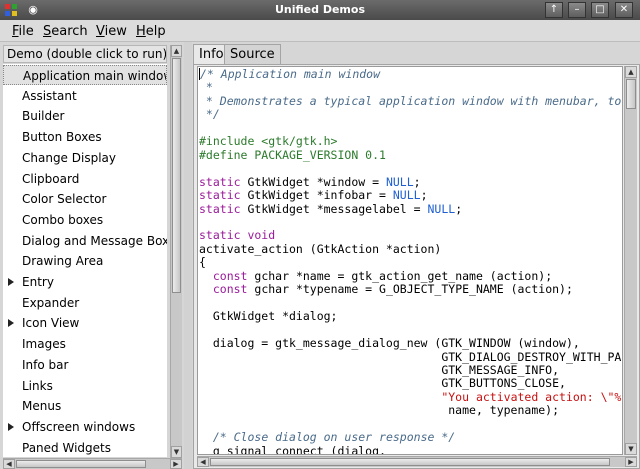 This screenshot has height=469, width=640. I want to click on source-line: */, so click(209, 114).